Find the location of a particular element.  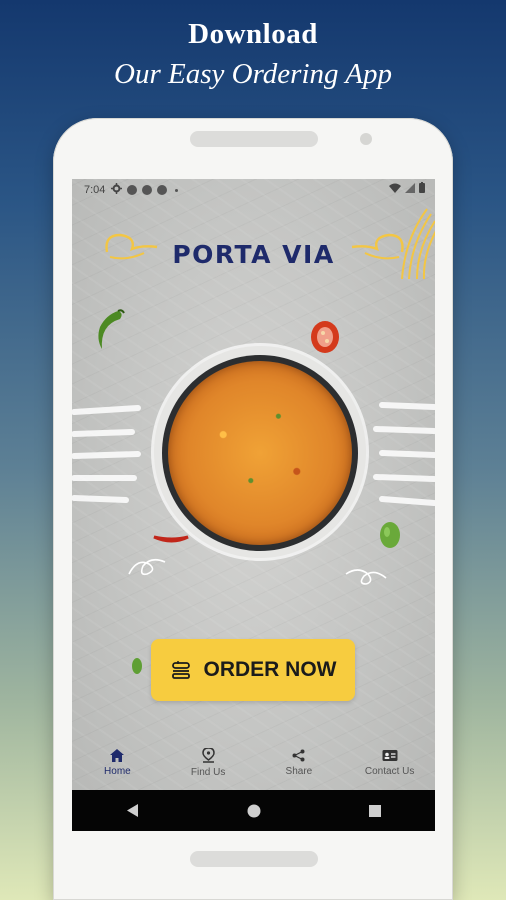

order-now-label: ORDER NOW is located at coordinates (270, 669).